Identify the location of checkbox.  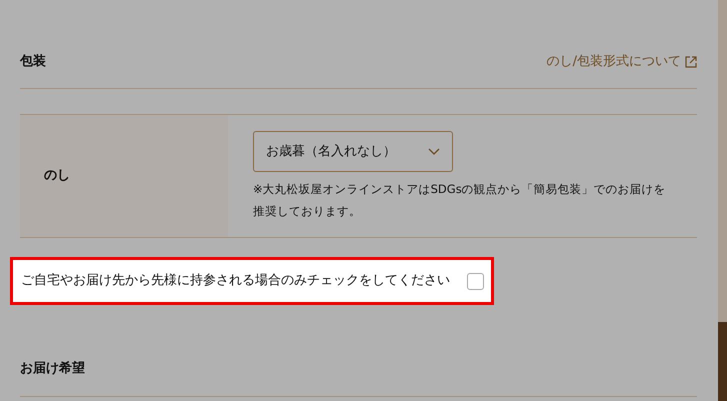
(475, 281).